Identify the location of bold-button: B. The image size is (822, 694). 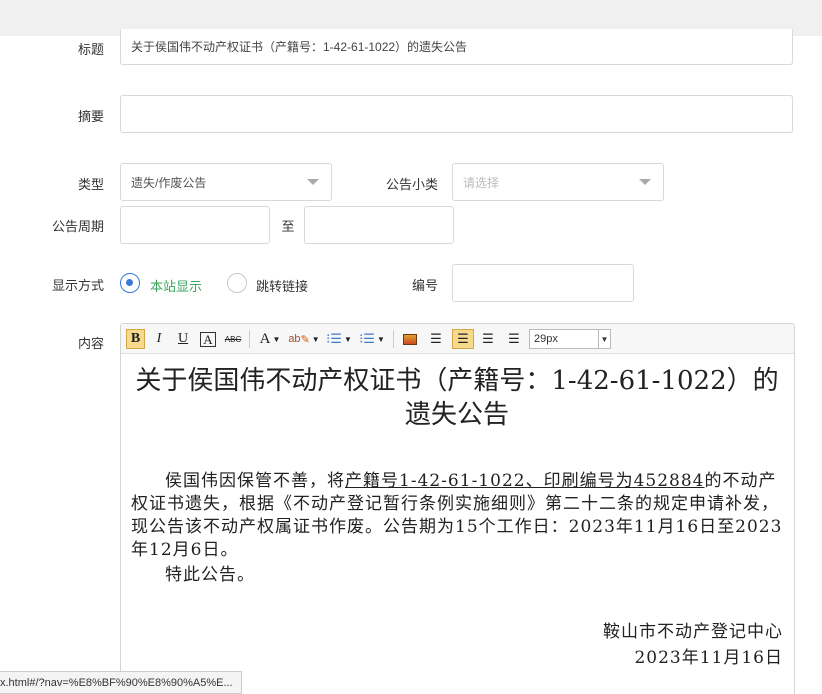
(135, 339).